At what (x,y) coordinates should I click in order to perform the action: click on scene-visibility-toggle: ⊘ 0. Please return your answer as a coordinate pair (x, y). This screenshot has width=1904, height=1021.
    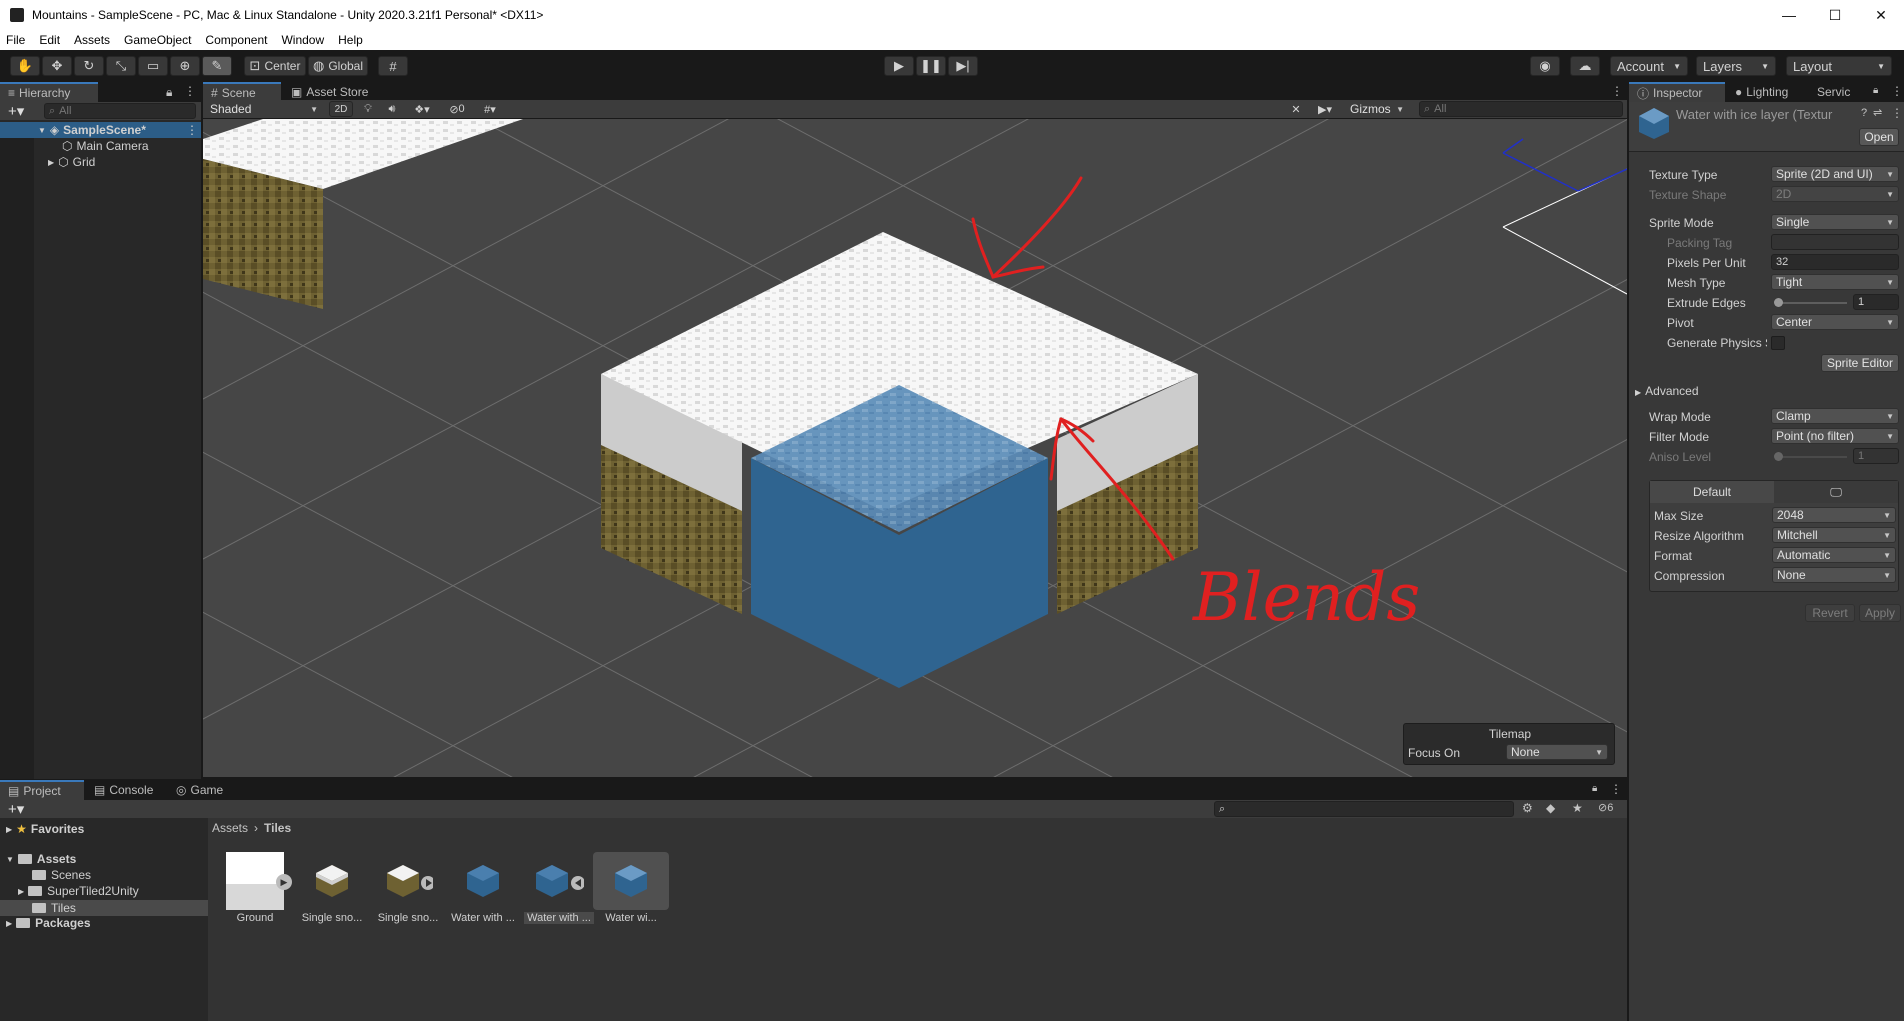
    Looking at the image, I should click on (457, 109).